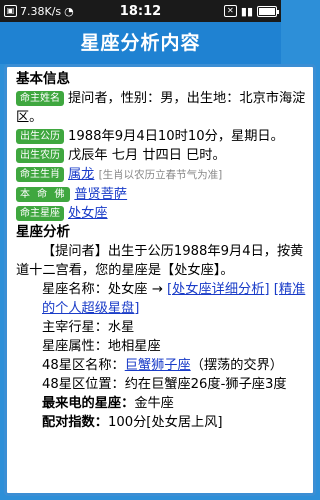  What do you see at coordinates (43, 79) in the screenshot?
I see `basic-info-heading: 基本信息` at bounding box center [43, 79].